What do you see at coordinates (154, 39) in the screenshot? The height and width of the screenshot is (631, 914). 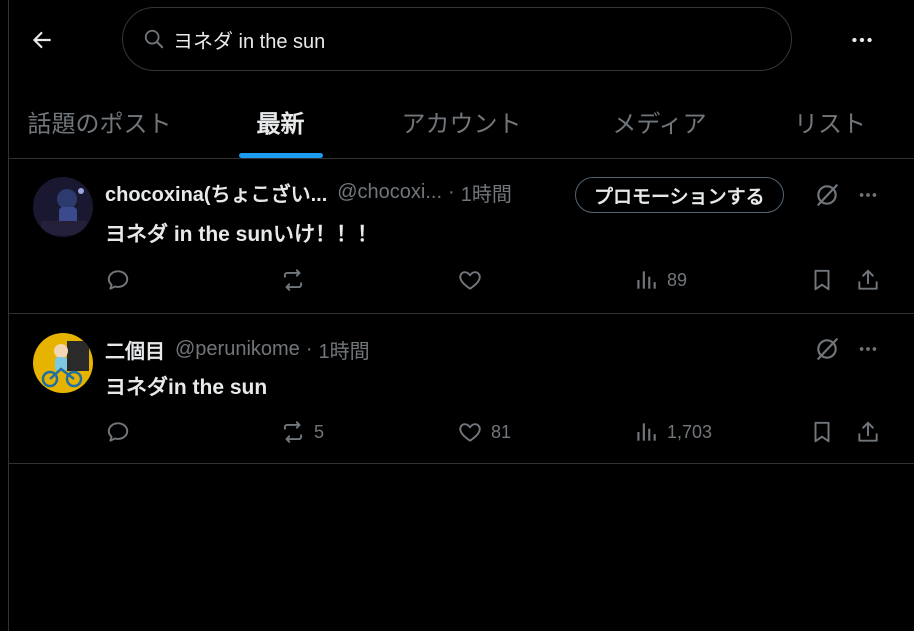 I see `search-icon` at bounding box center [154, 39].